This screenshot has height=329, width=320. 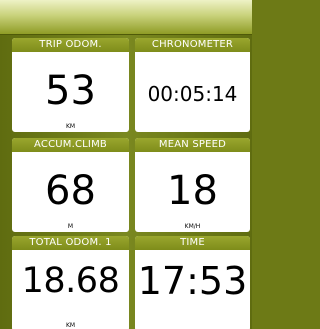 I want to click on tile-trip-odometer: TRIP ODOM. 53 KM, so click(x=70, y=85).